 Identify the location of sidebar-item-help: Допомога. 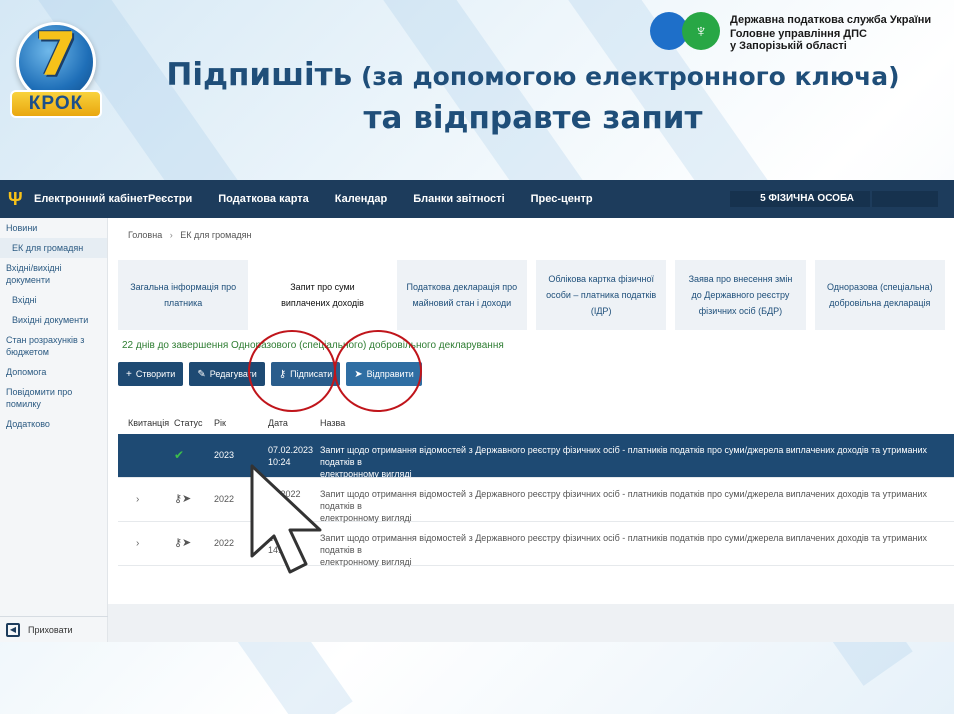
(53, 372).